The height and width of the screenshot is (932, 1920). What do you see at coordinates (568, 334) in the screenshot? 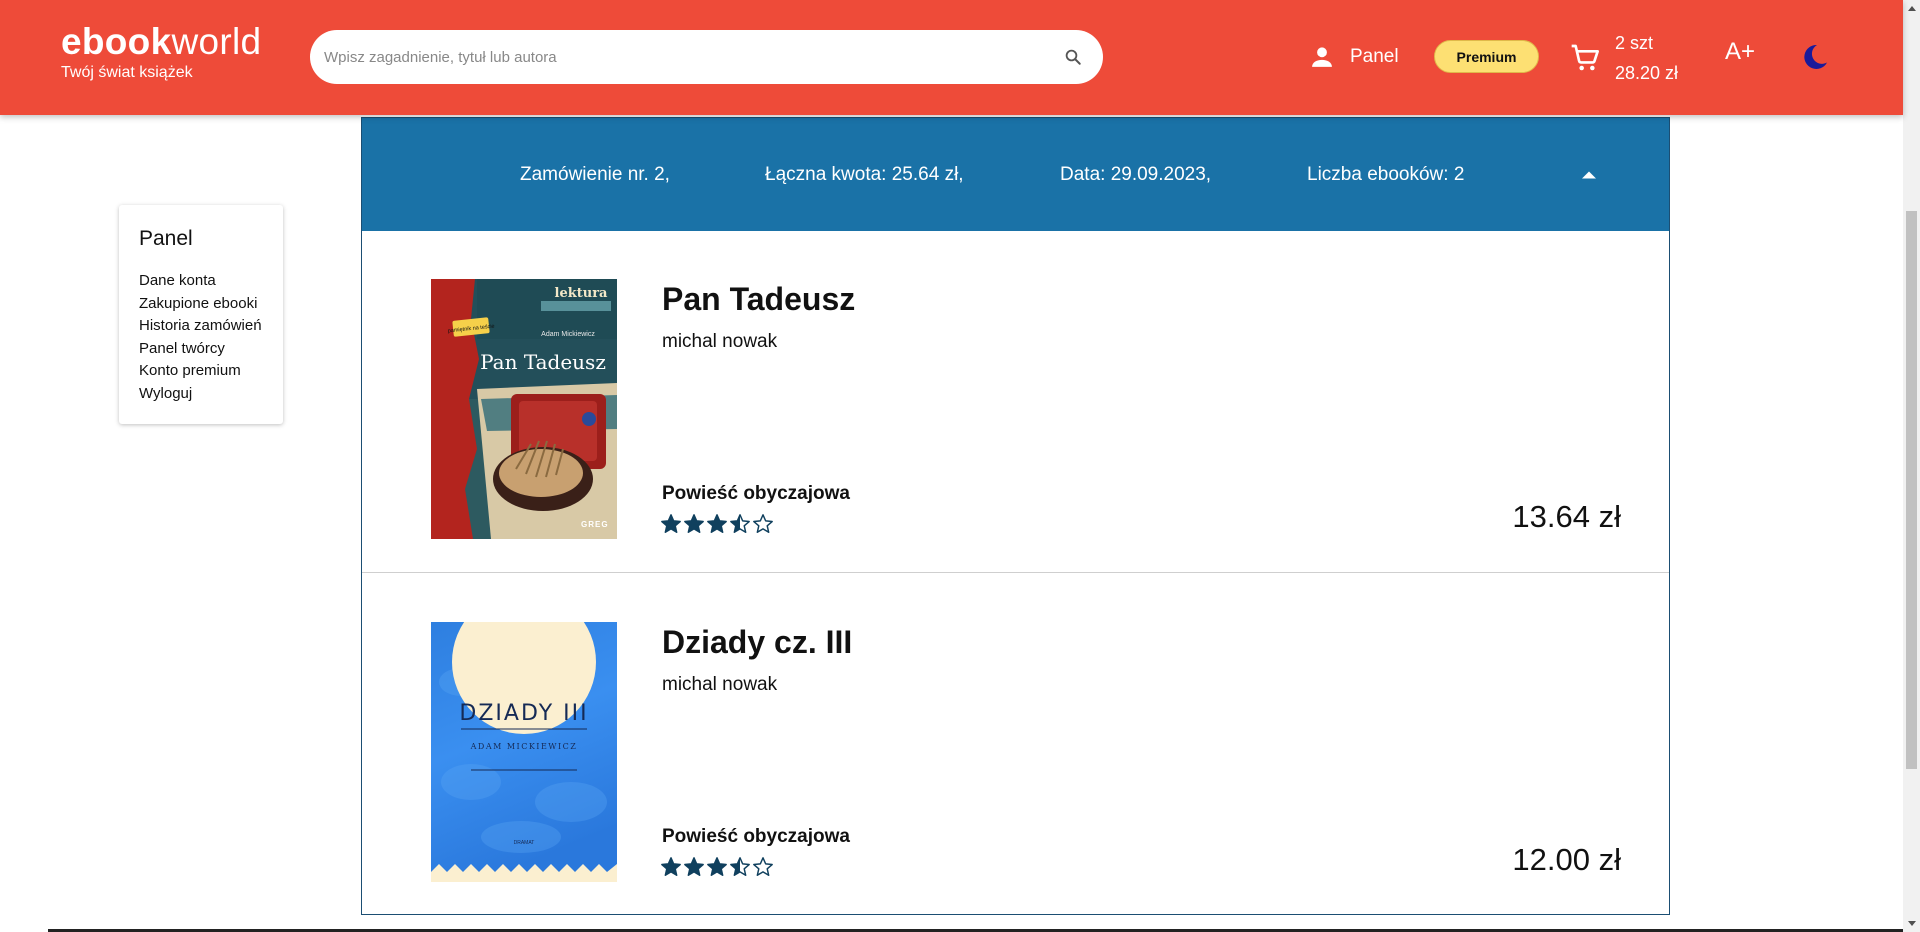
I see `cover-author: Adam Mickiewicz` at bounding box center [568, 334].